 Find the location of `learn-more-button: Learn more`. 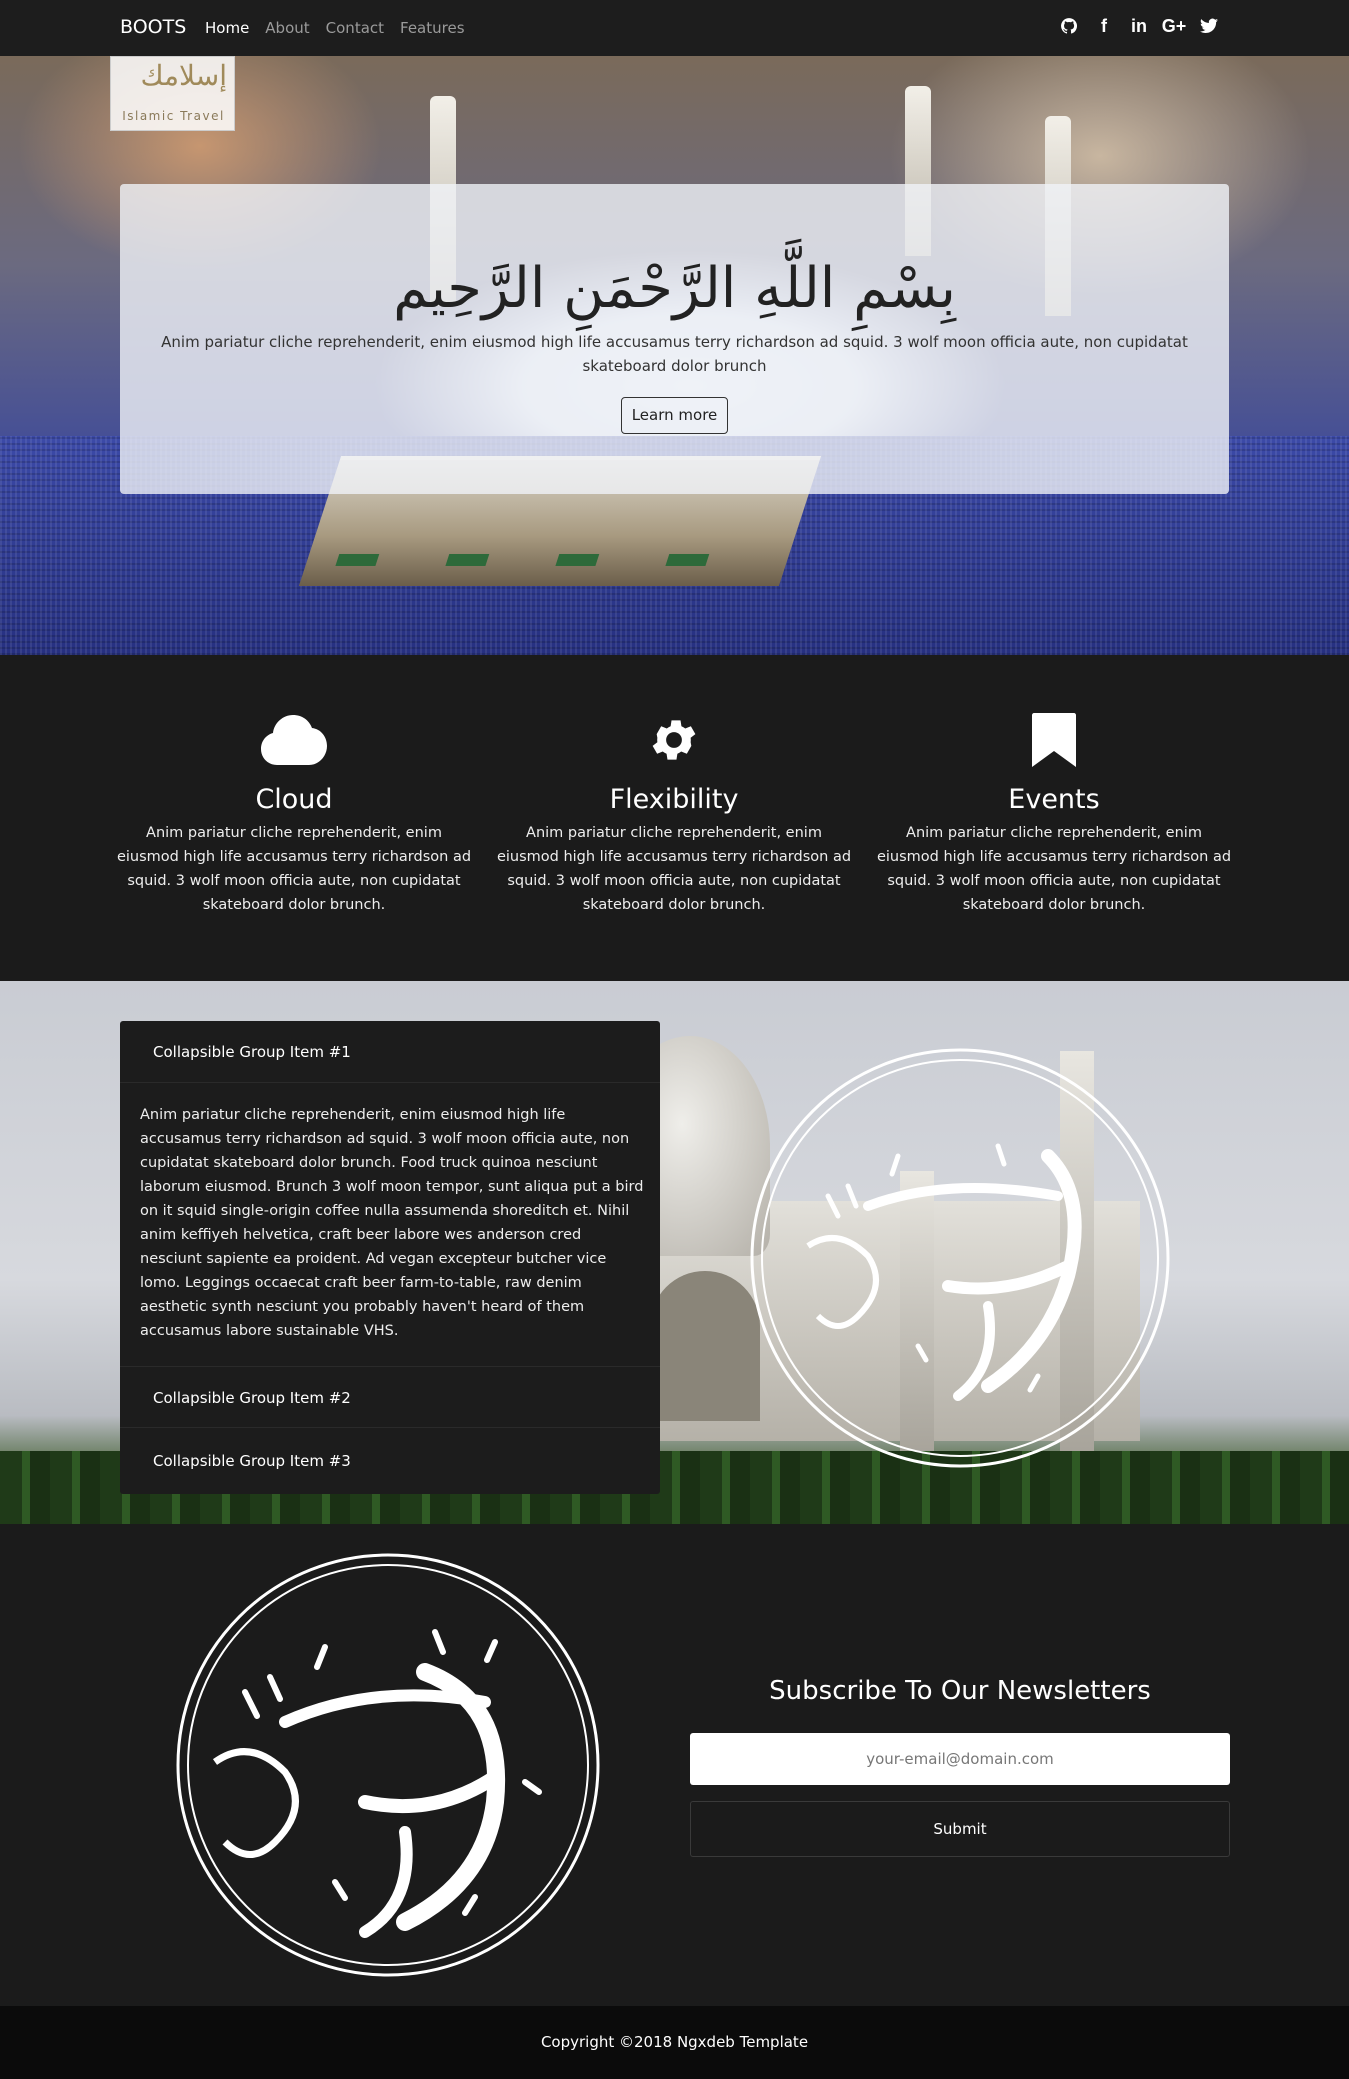

learn-more-button: Learn more is located at coordinates (674, 415).